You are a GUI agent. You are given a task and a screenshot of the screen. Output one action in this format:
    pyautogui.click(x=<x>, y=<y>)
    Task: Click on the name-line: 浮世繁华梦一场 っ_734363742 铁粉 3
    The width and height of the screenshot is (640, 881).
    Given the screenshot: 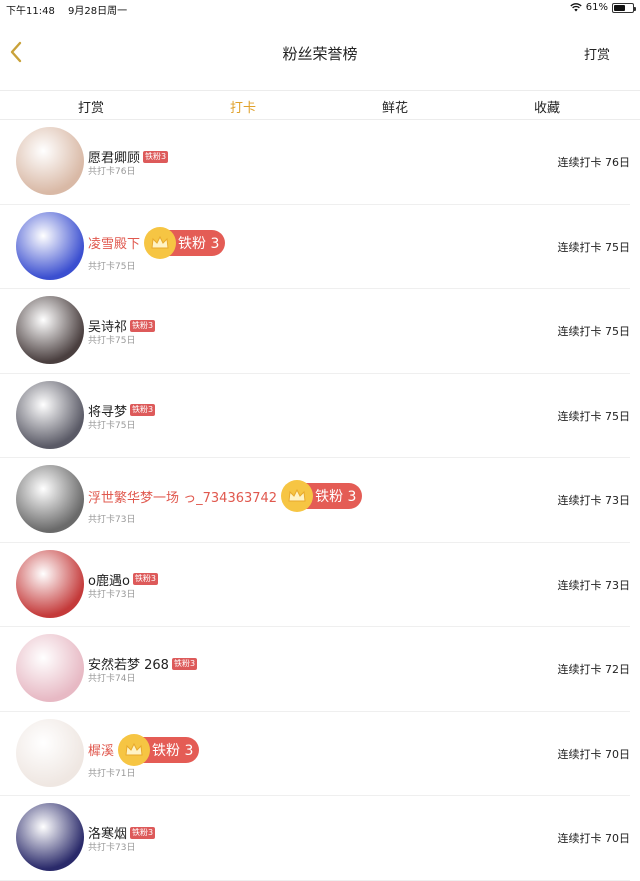 What is the action you would take?
    pyautogui.click(x=225, y=496)
    